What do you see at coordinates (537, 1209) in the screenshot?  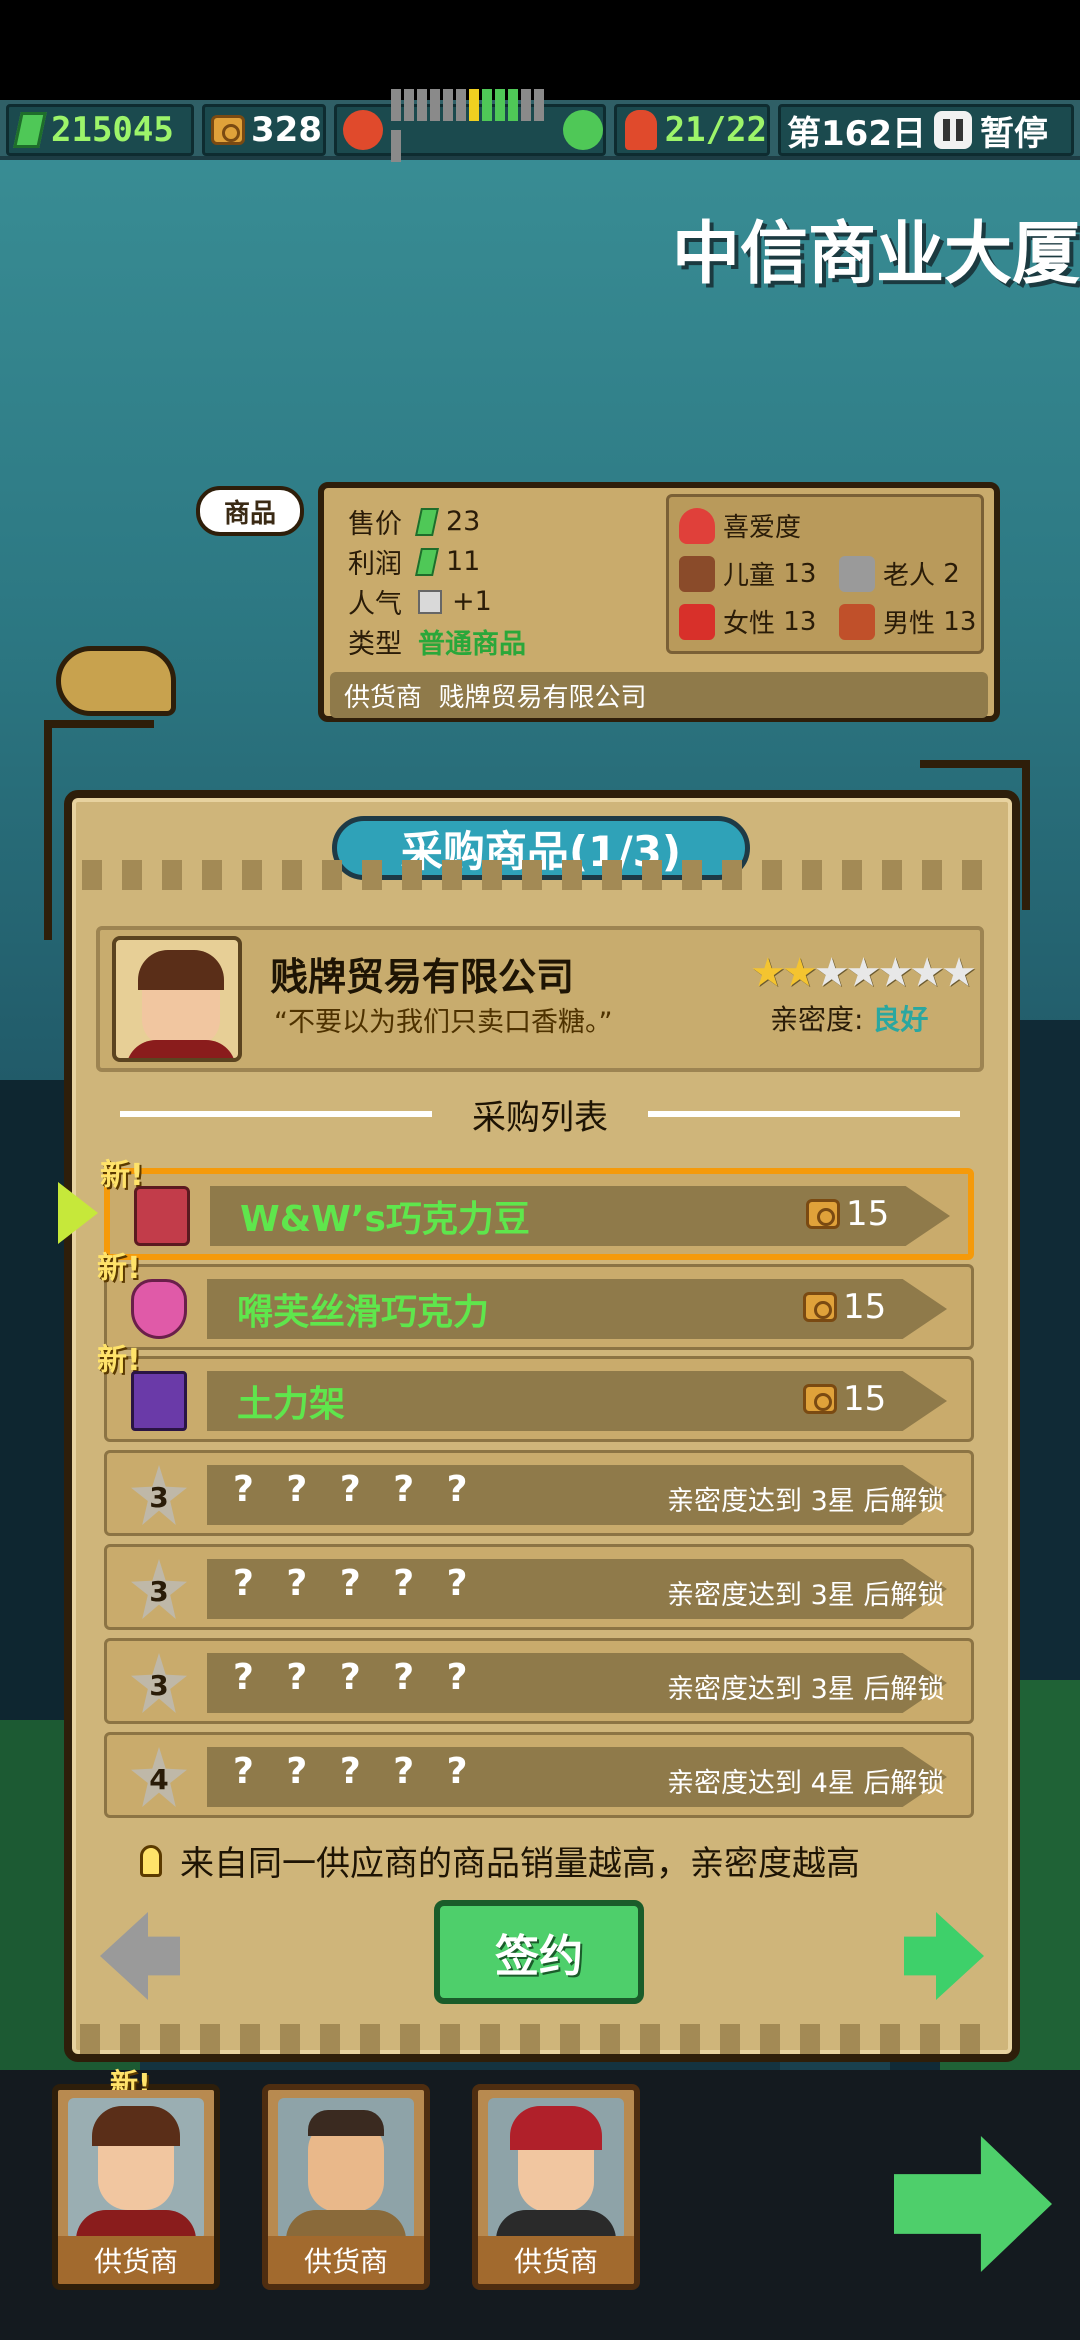 I see `product-row-ww-chocolate: 新! W&W’s巧克力豆 15` at bounding box center [537, 1209].